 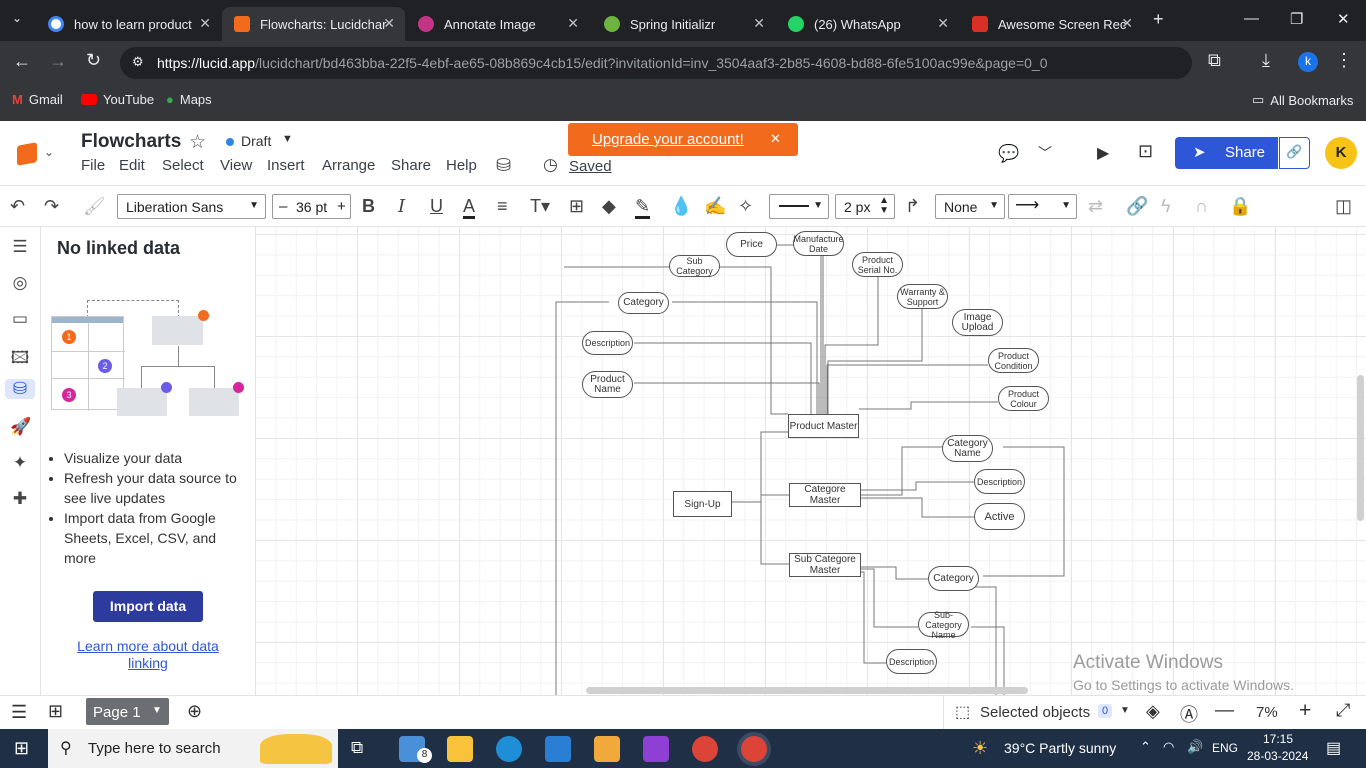 I want to click on chrome-icon, so click(x=705, y=749).